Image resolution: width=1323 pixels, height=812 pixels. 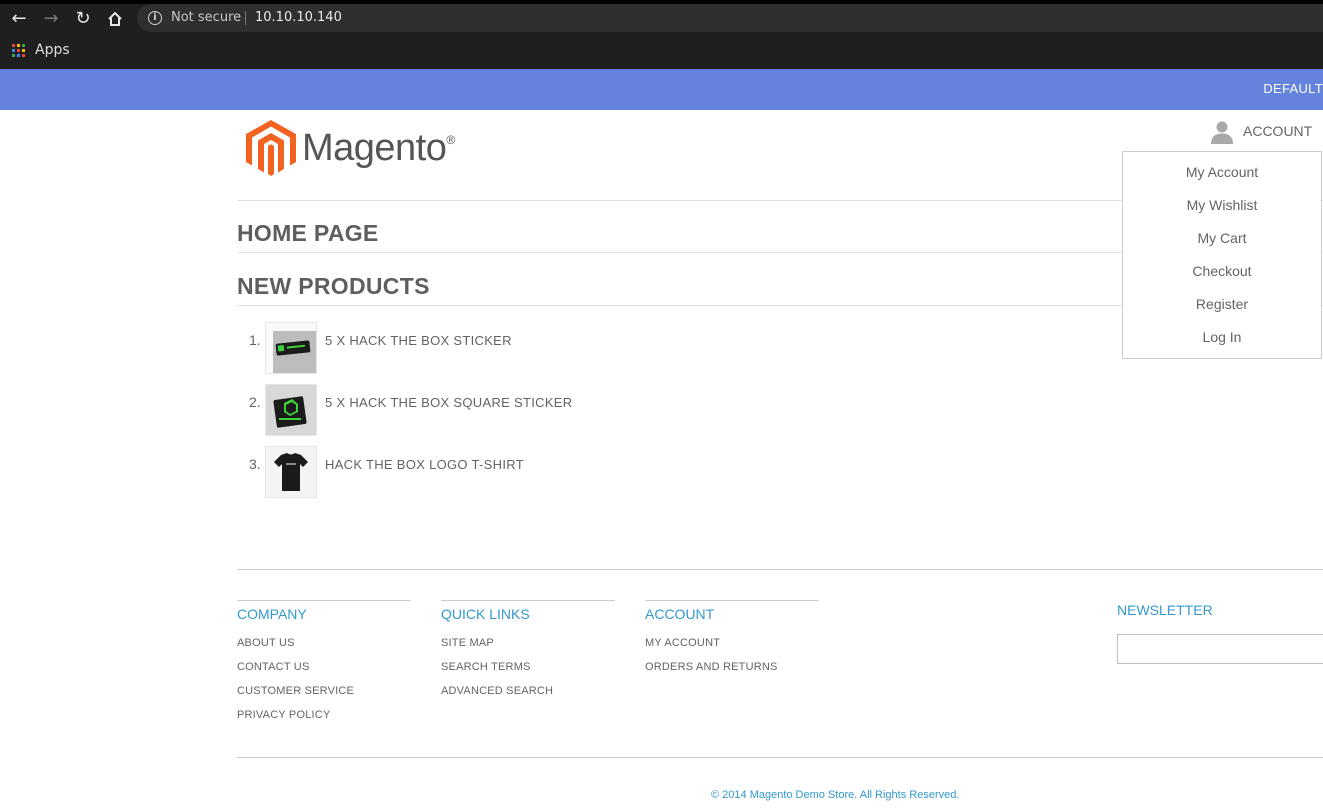 What do you see at coordinates (308, 233) in the screenshot?
I see `page-title: HOME PAGE` at bounding box center [308, 233].